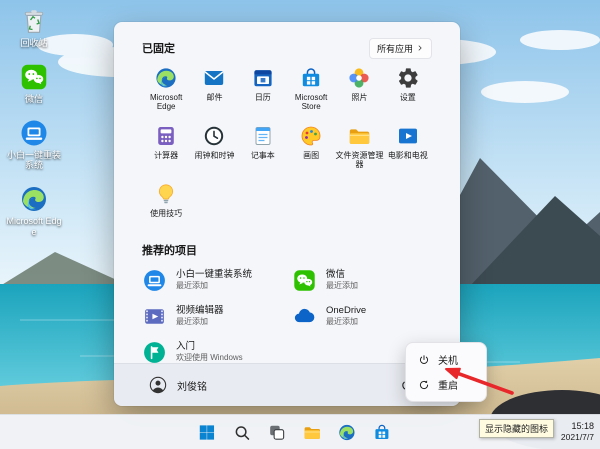 The height and width of the screenshot is (449, 600). What do you see at coordinates (263, 78) in the screenshot?
I see `calendar-icon` at bounding box center [263, 78].